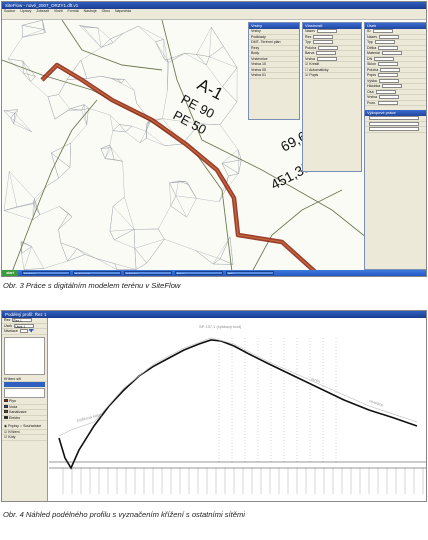 This screenshot has height=540, width=428. I want to click on settings-list-box, so click(24, 355).